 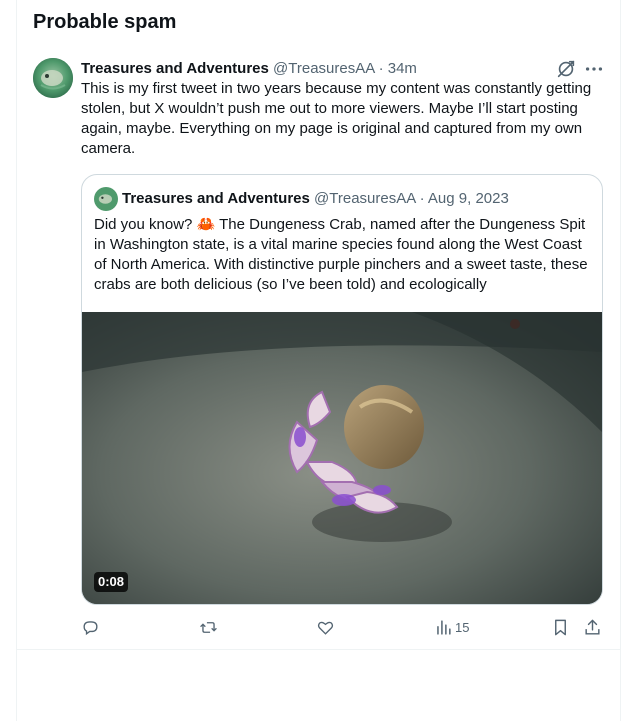 I want to click on repost-icon, so click(x=208, y=627).